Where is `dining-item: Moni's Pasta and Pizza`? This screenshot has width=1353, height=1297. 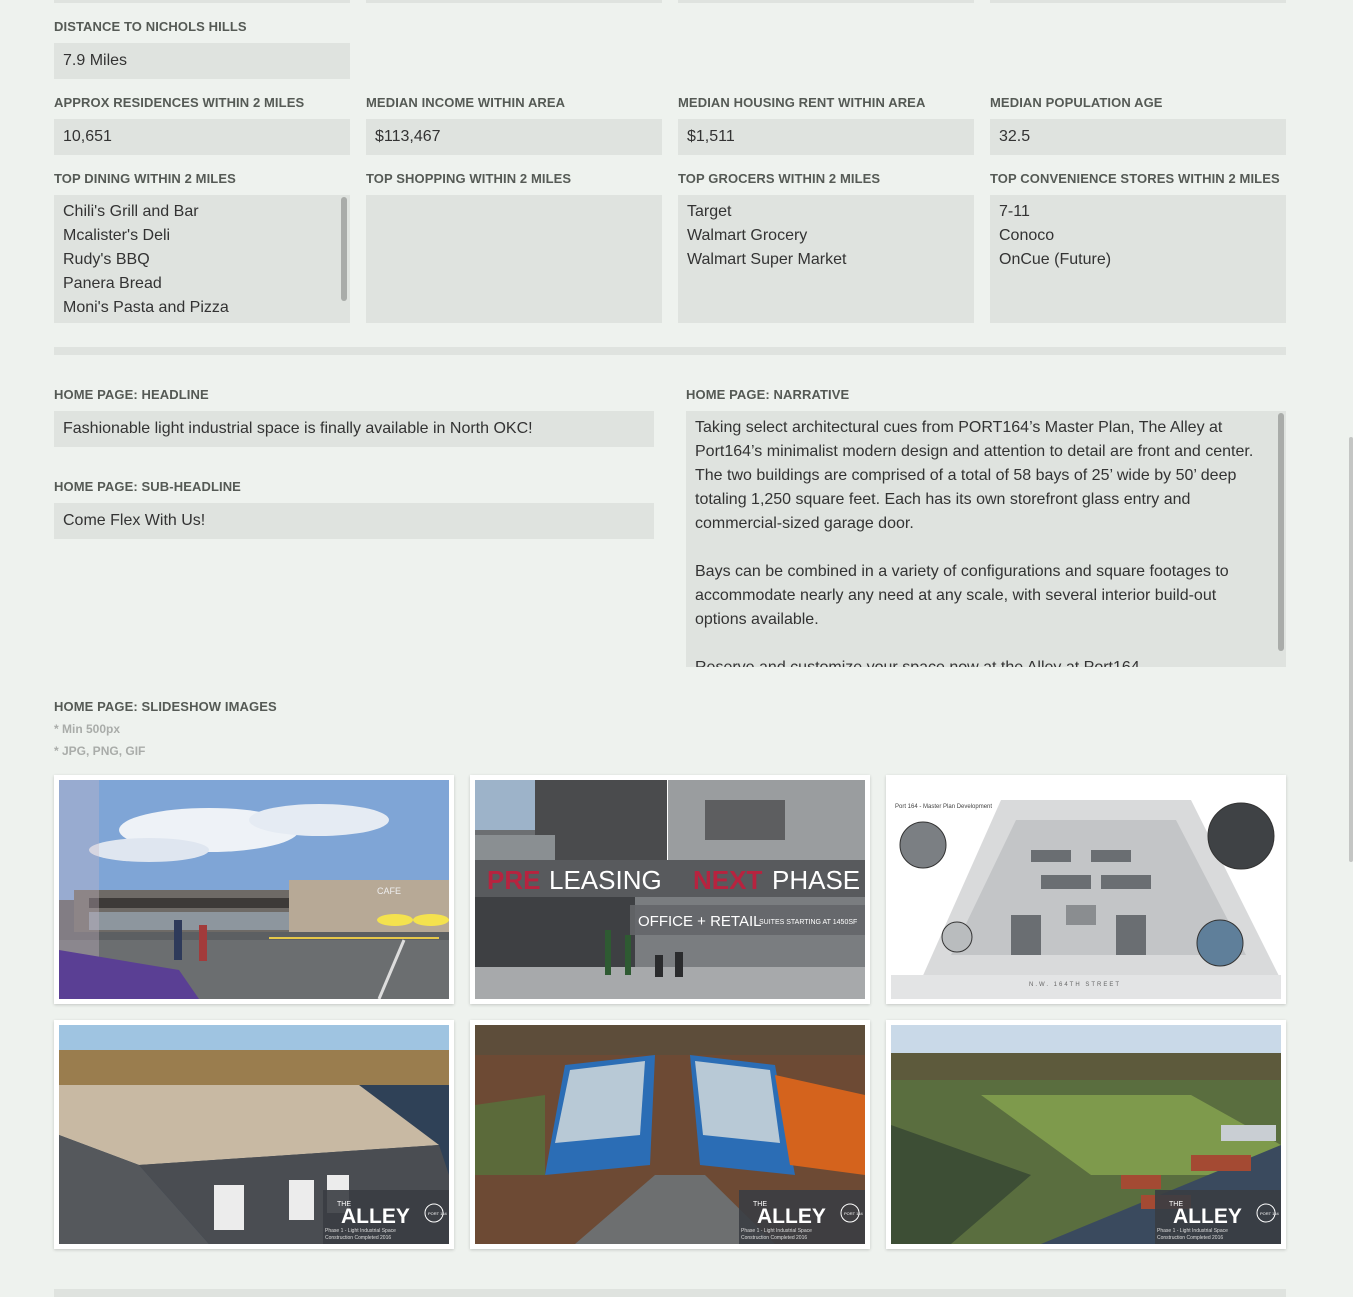 dining-item: Moni's Pasta and Pizza is located at coordinates (146, 307).